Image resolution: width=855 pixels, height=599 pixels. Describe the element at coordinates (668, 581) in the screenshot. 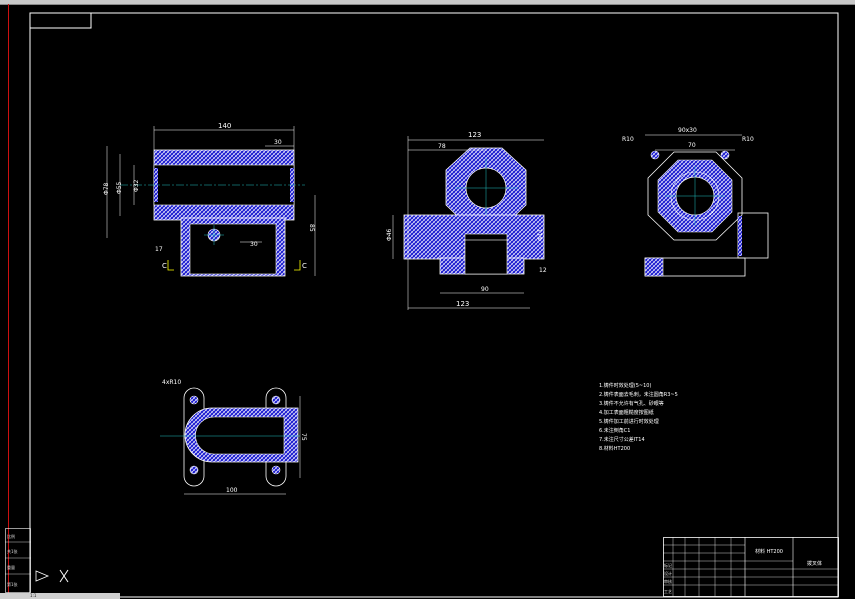

I see `svg-text: 审核` at that location.